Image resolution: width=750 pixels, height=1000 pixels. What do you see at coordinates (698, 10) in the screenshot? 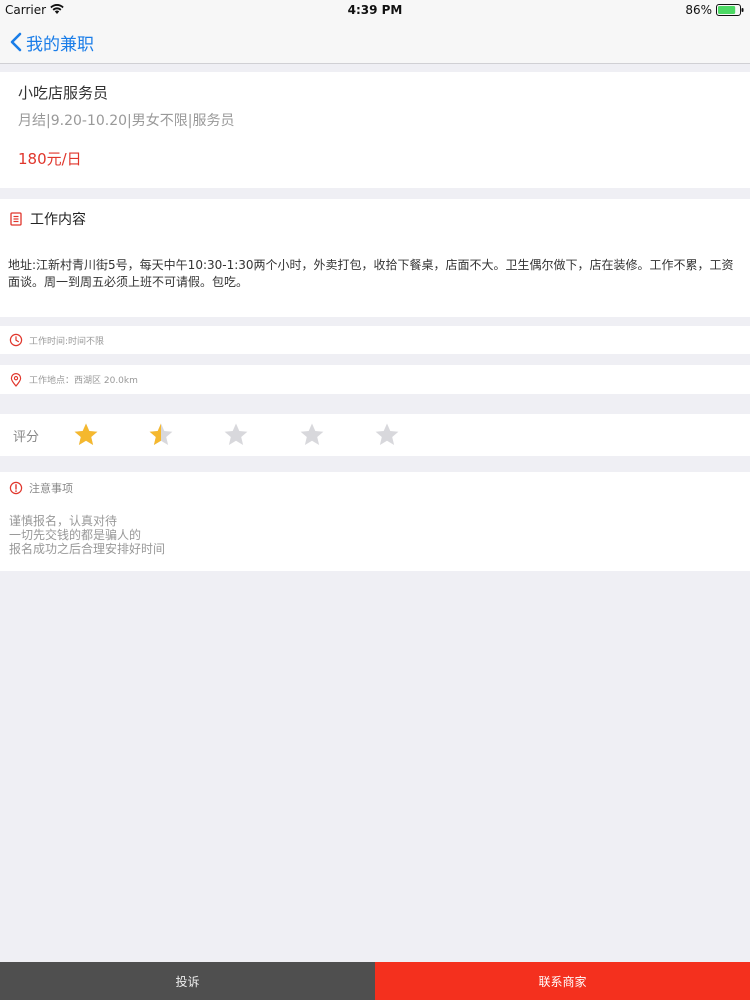
I see `battery-percent: 86%` at bounding box center [698, 10].